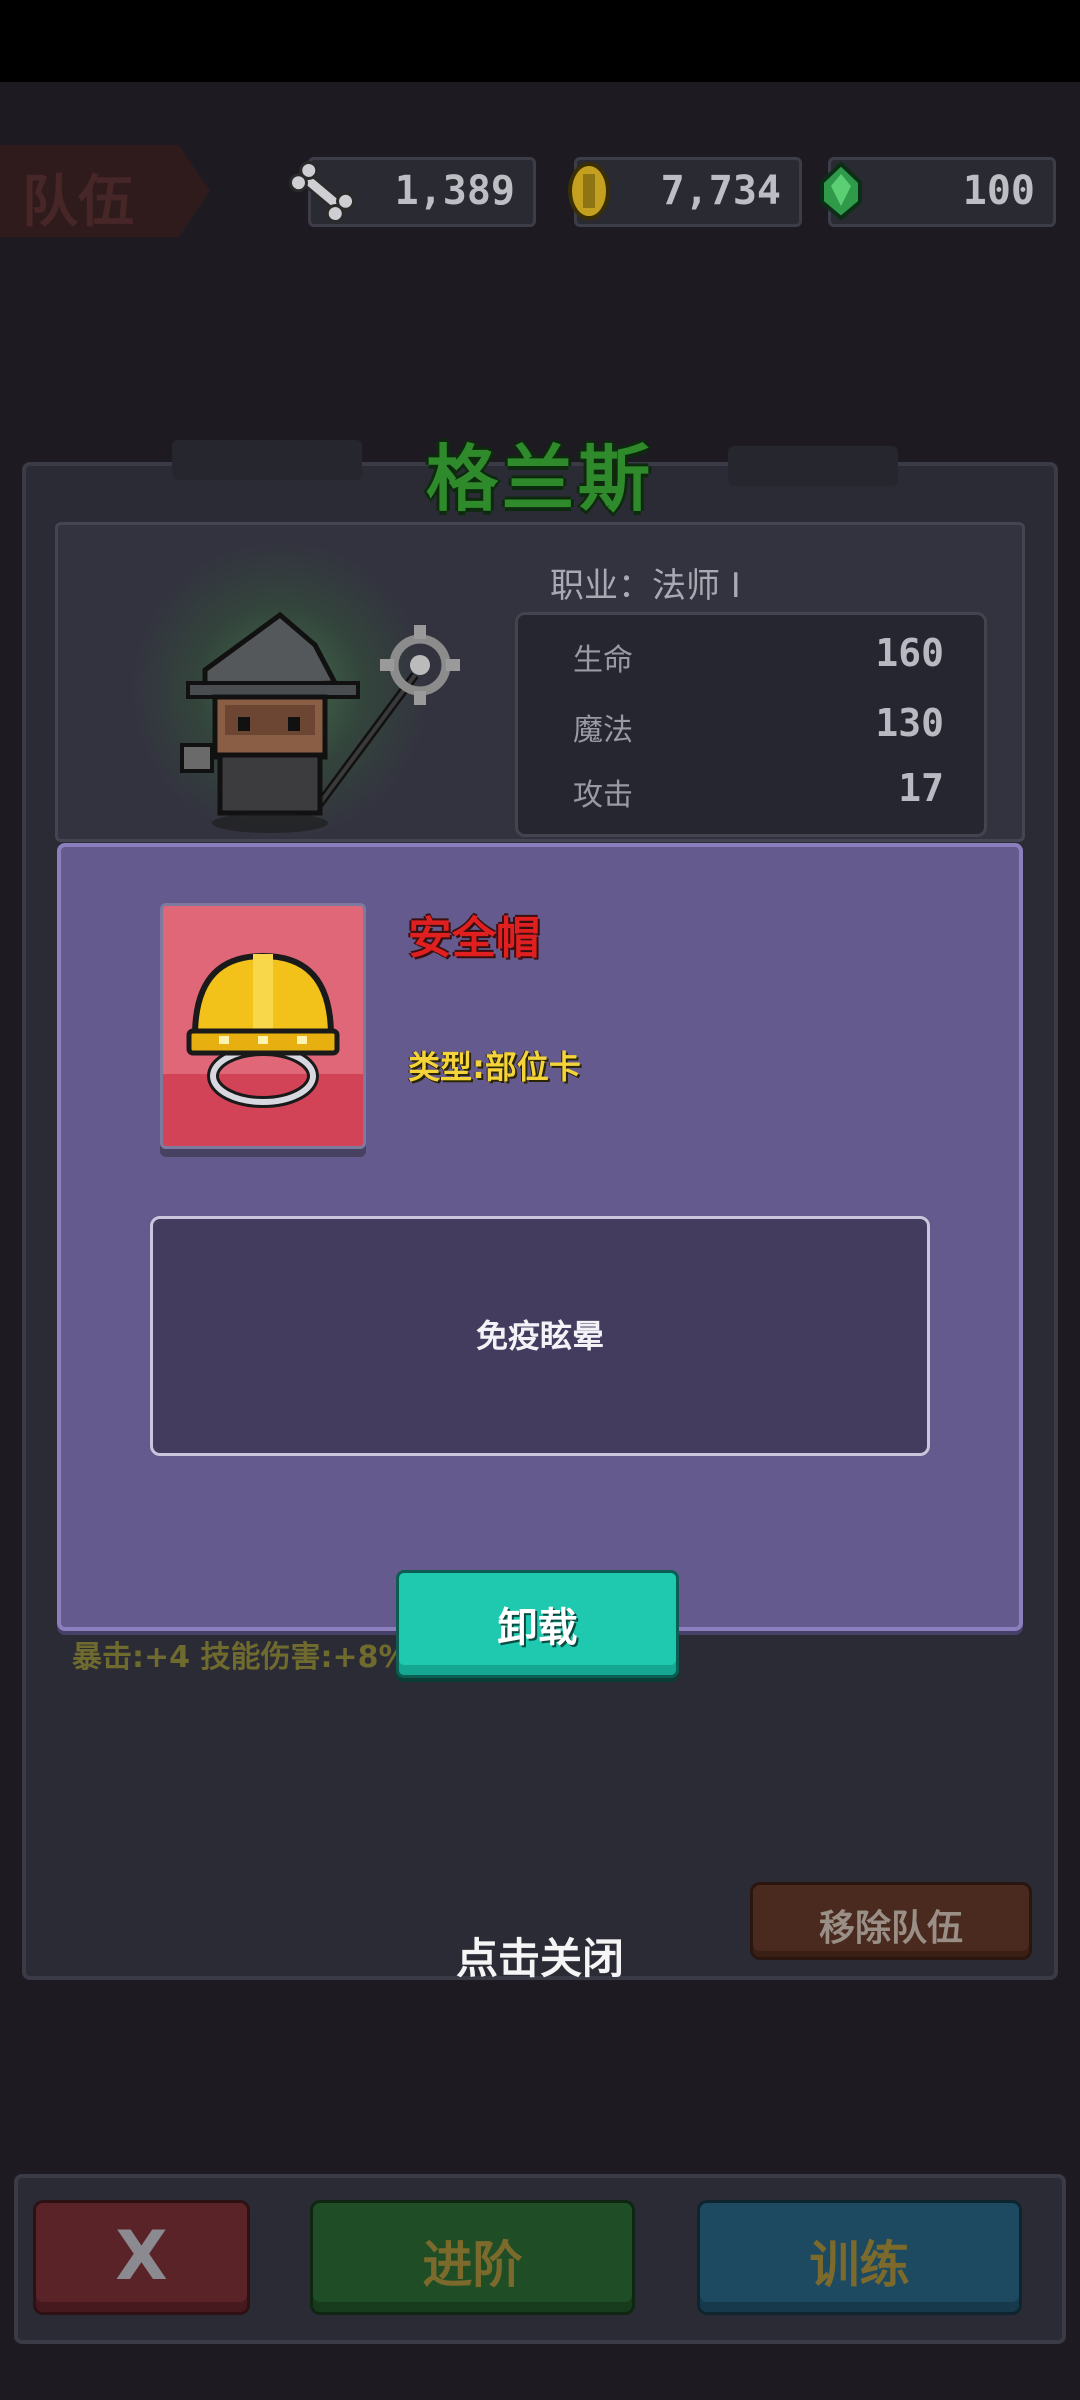 The image size is (1080, 2400). I want to click on hero-name: 格兰斯, so click(539, 479).